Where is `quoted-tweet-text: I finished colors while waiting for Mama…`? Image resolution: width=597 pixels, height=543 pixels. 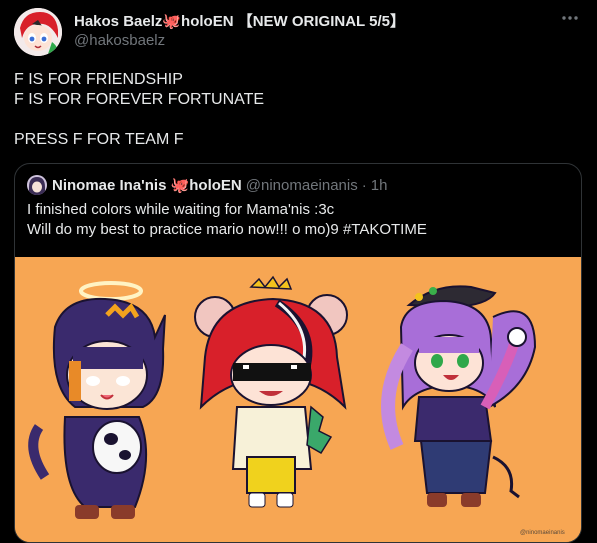 quoted-tweet-text: I finished colors while waiting for Mama… is located at coordinates (227, 219).